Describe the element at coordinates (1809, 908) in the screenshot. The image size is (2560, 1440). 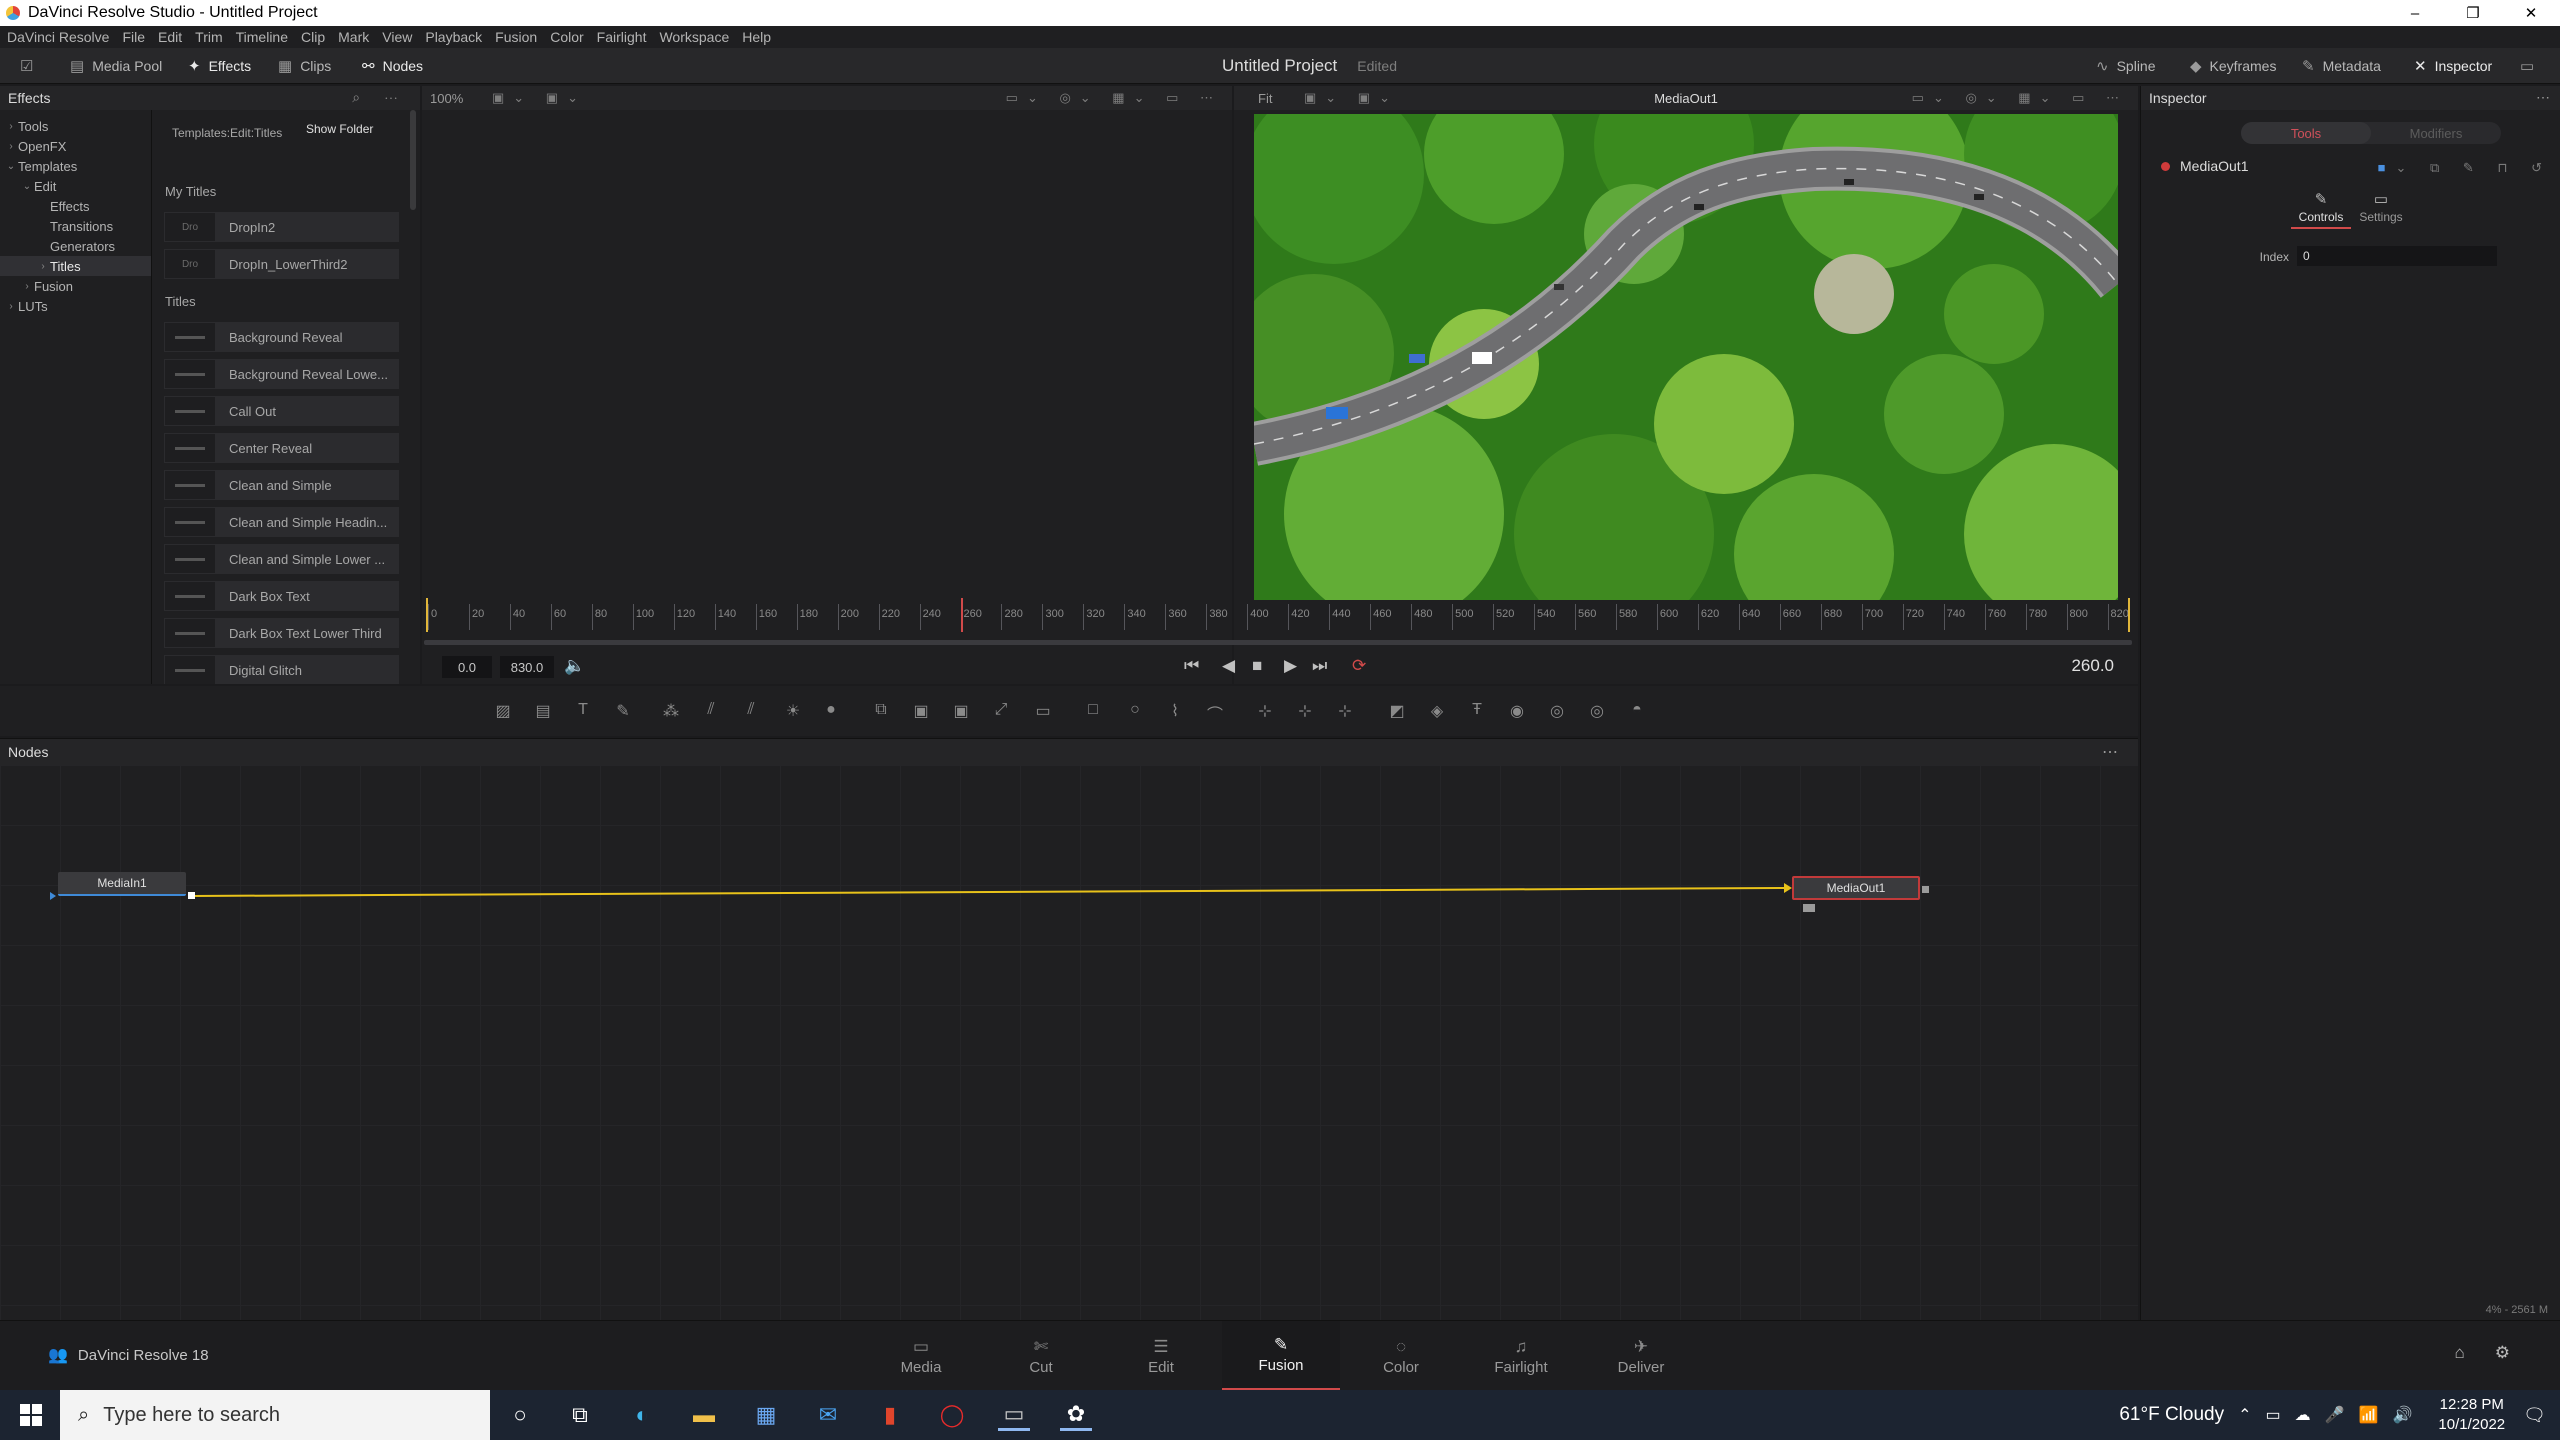
I see `mediaout-mask-port` at that location.